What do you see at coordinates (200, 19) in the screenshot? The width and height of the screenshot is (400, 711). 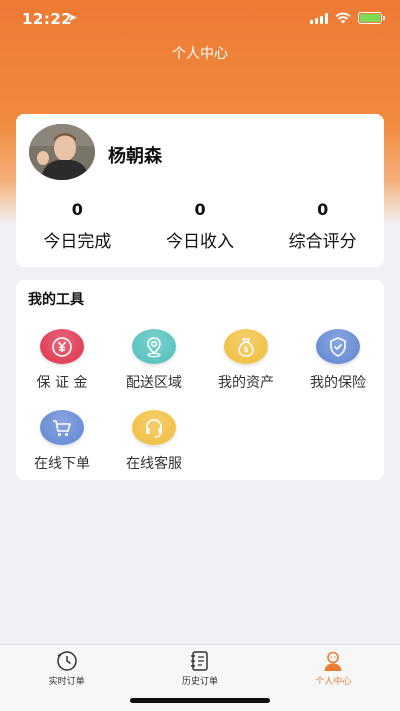 I see `status-bar: 12:22 ➤` at bounding box center [200, 19].